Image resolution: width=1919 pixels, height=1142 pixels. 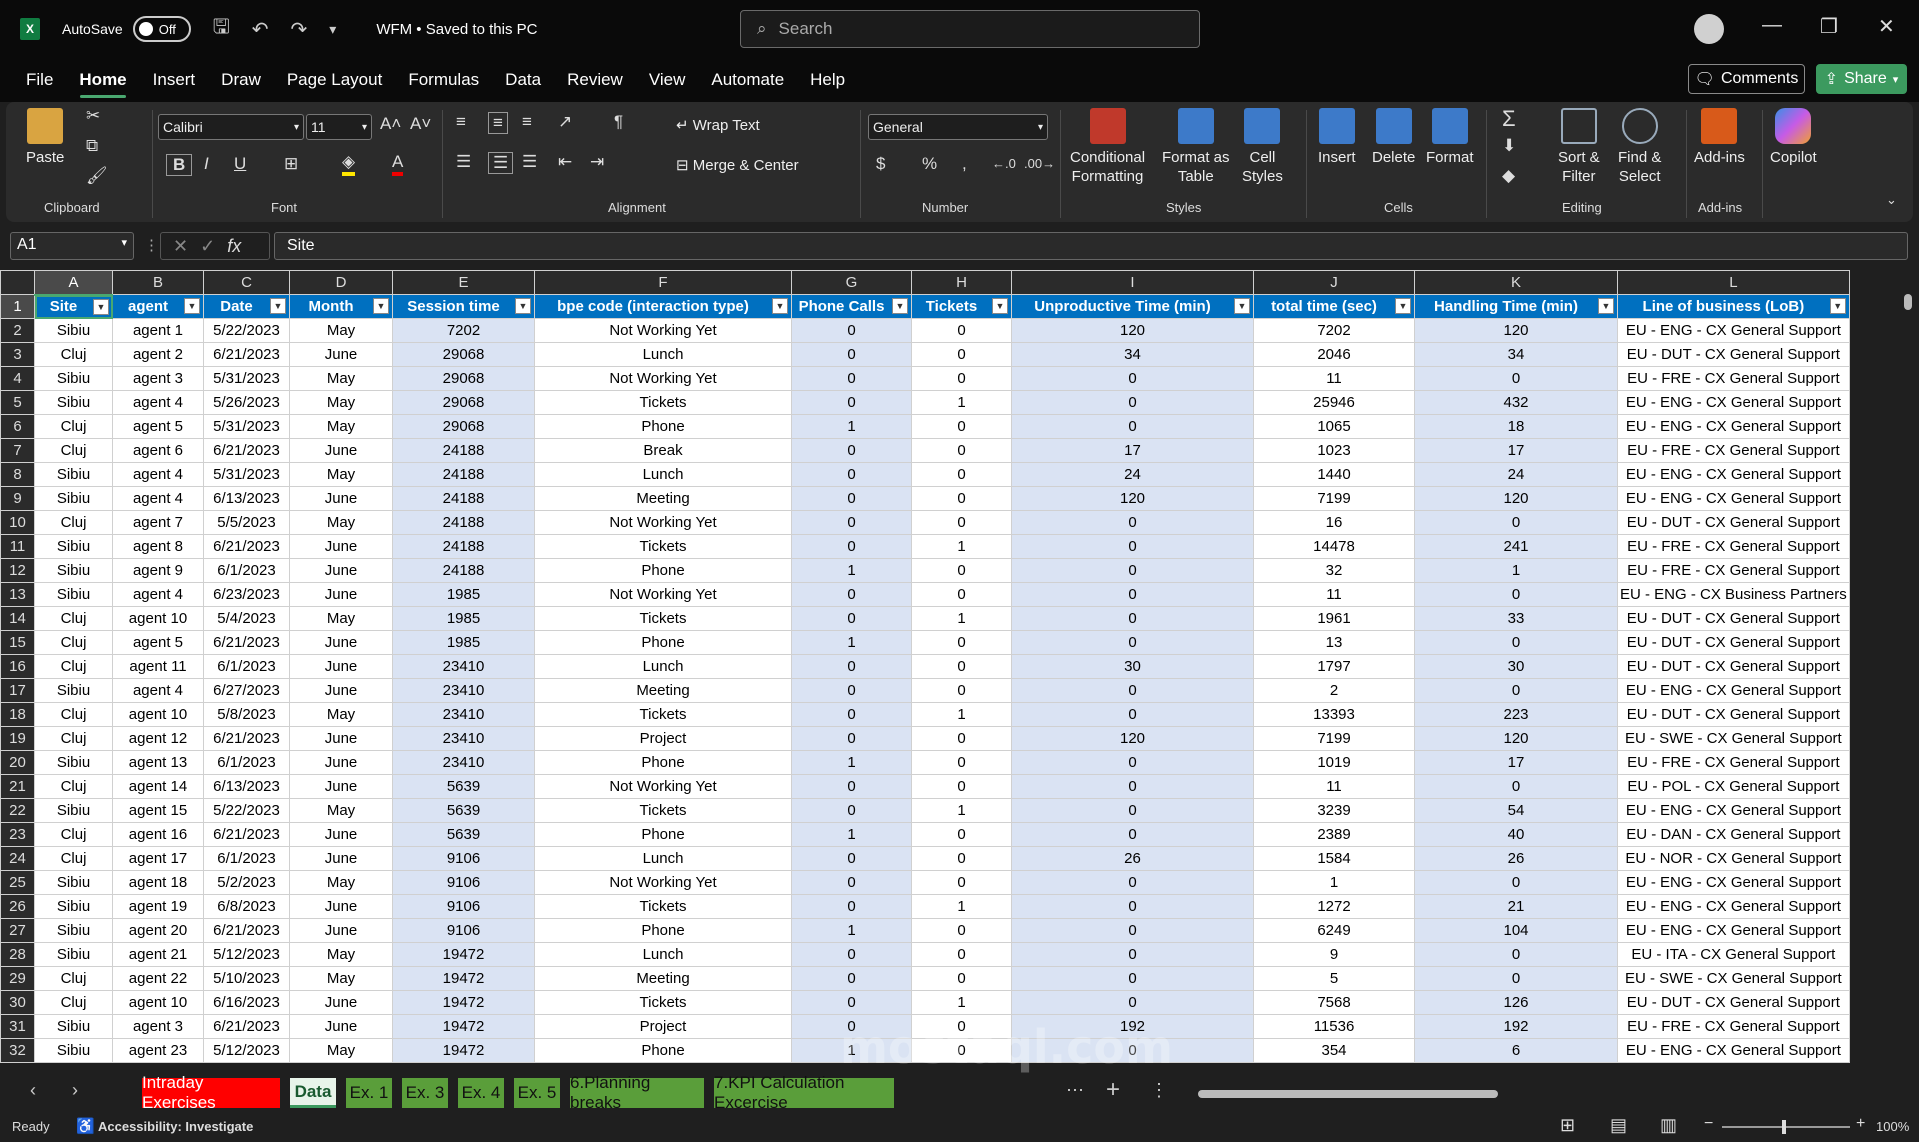 I want to click on cell: 5639, so click(x=463, y=810).